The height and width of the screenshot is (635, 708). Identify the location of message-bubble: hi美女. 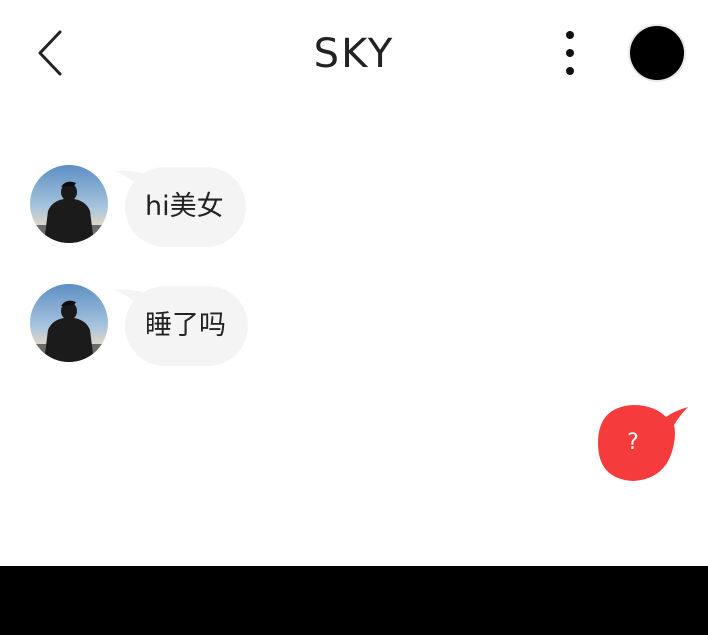
(185, 207).